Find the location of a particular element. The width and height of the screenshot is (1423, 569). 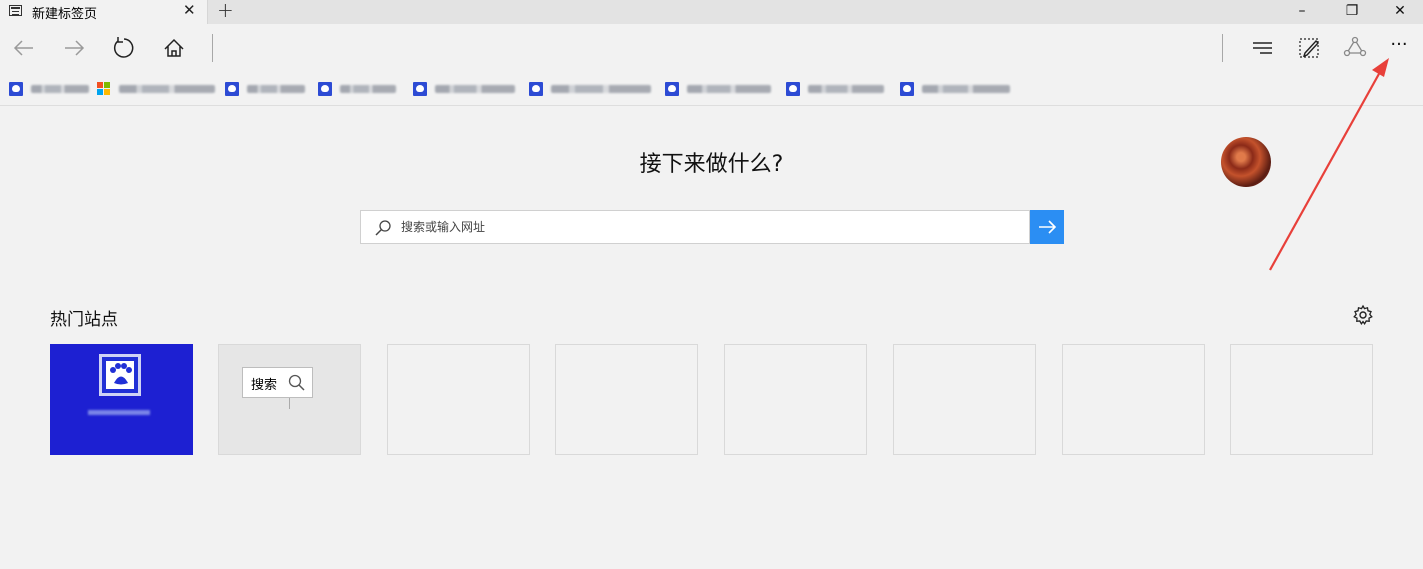

search-box is located at coordinates (695, 227).